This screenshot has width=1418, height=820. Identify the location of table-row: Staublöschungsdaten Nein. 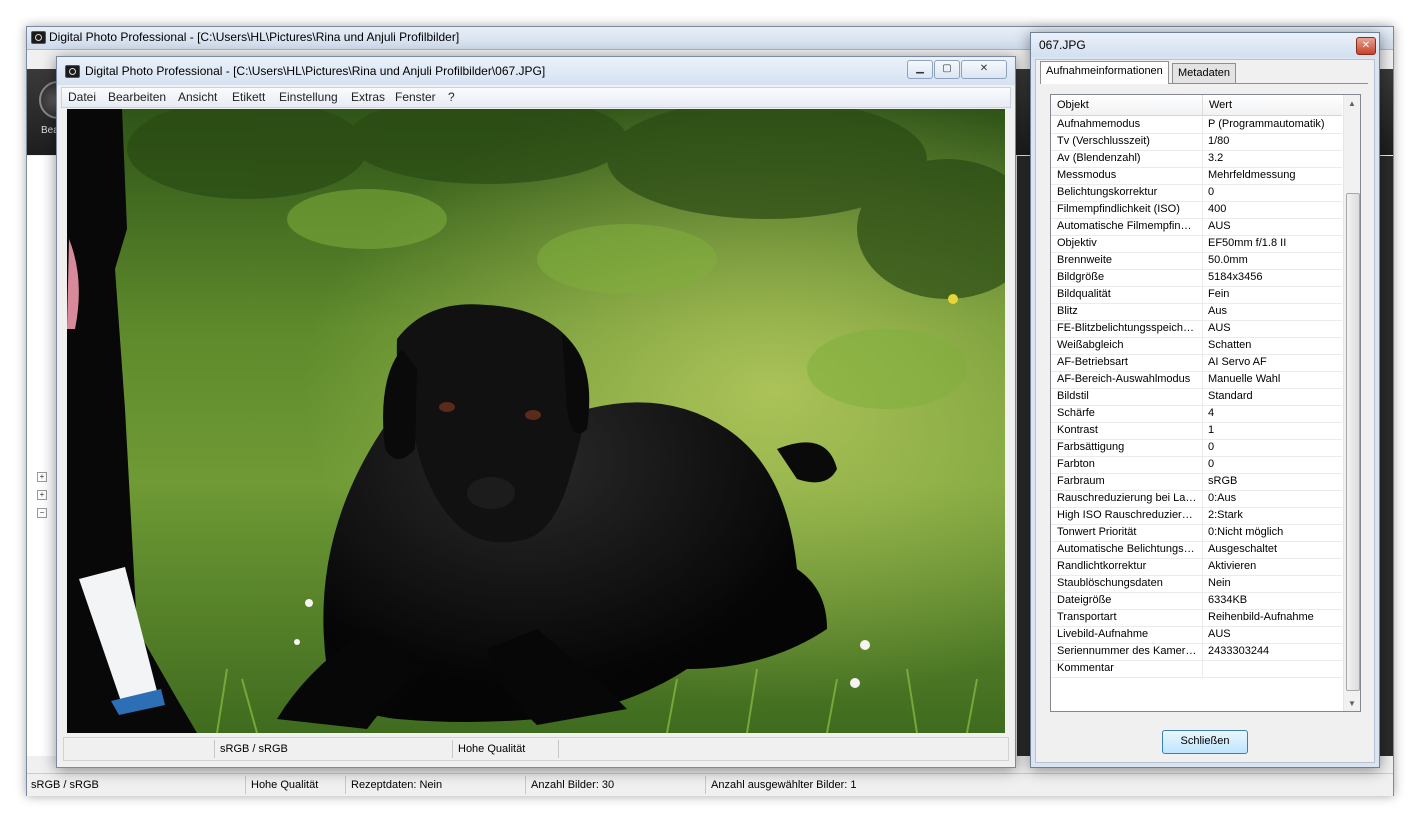
(1196, 584).